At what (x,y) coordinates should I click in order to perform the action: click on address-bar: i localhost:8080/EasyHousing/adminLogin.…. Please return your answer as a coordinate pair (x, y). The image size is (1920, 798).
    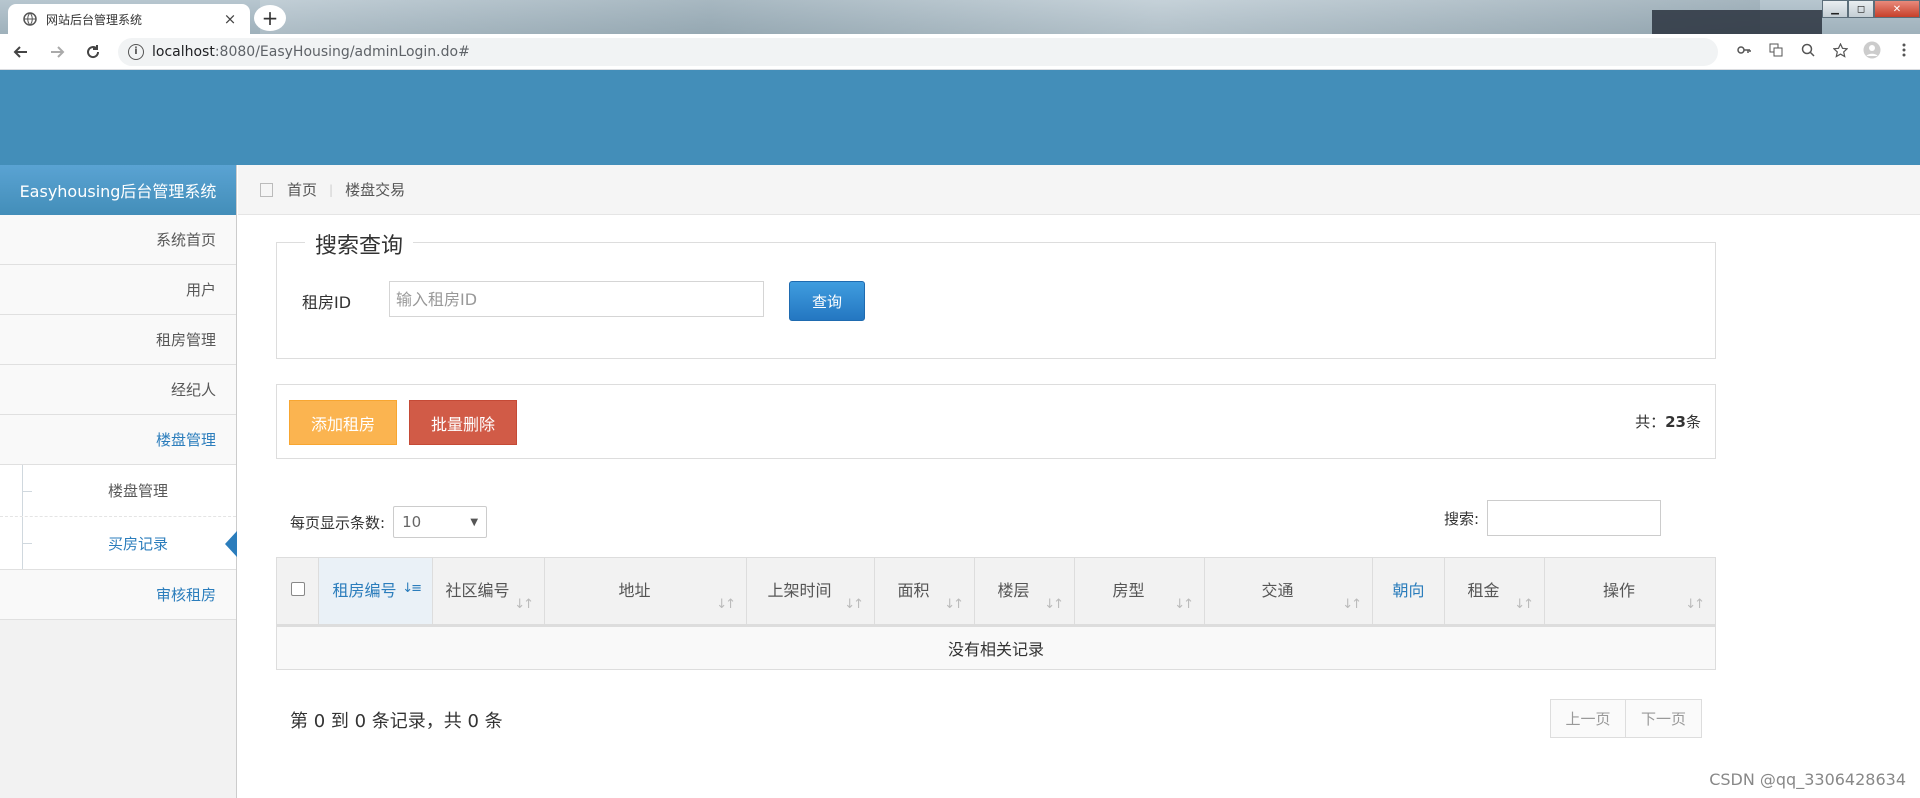
    Looking at the image, I should click on (960, 52).